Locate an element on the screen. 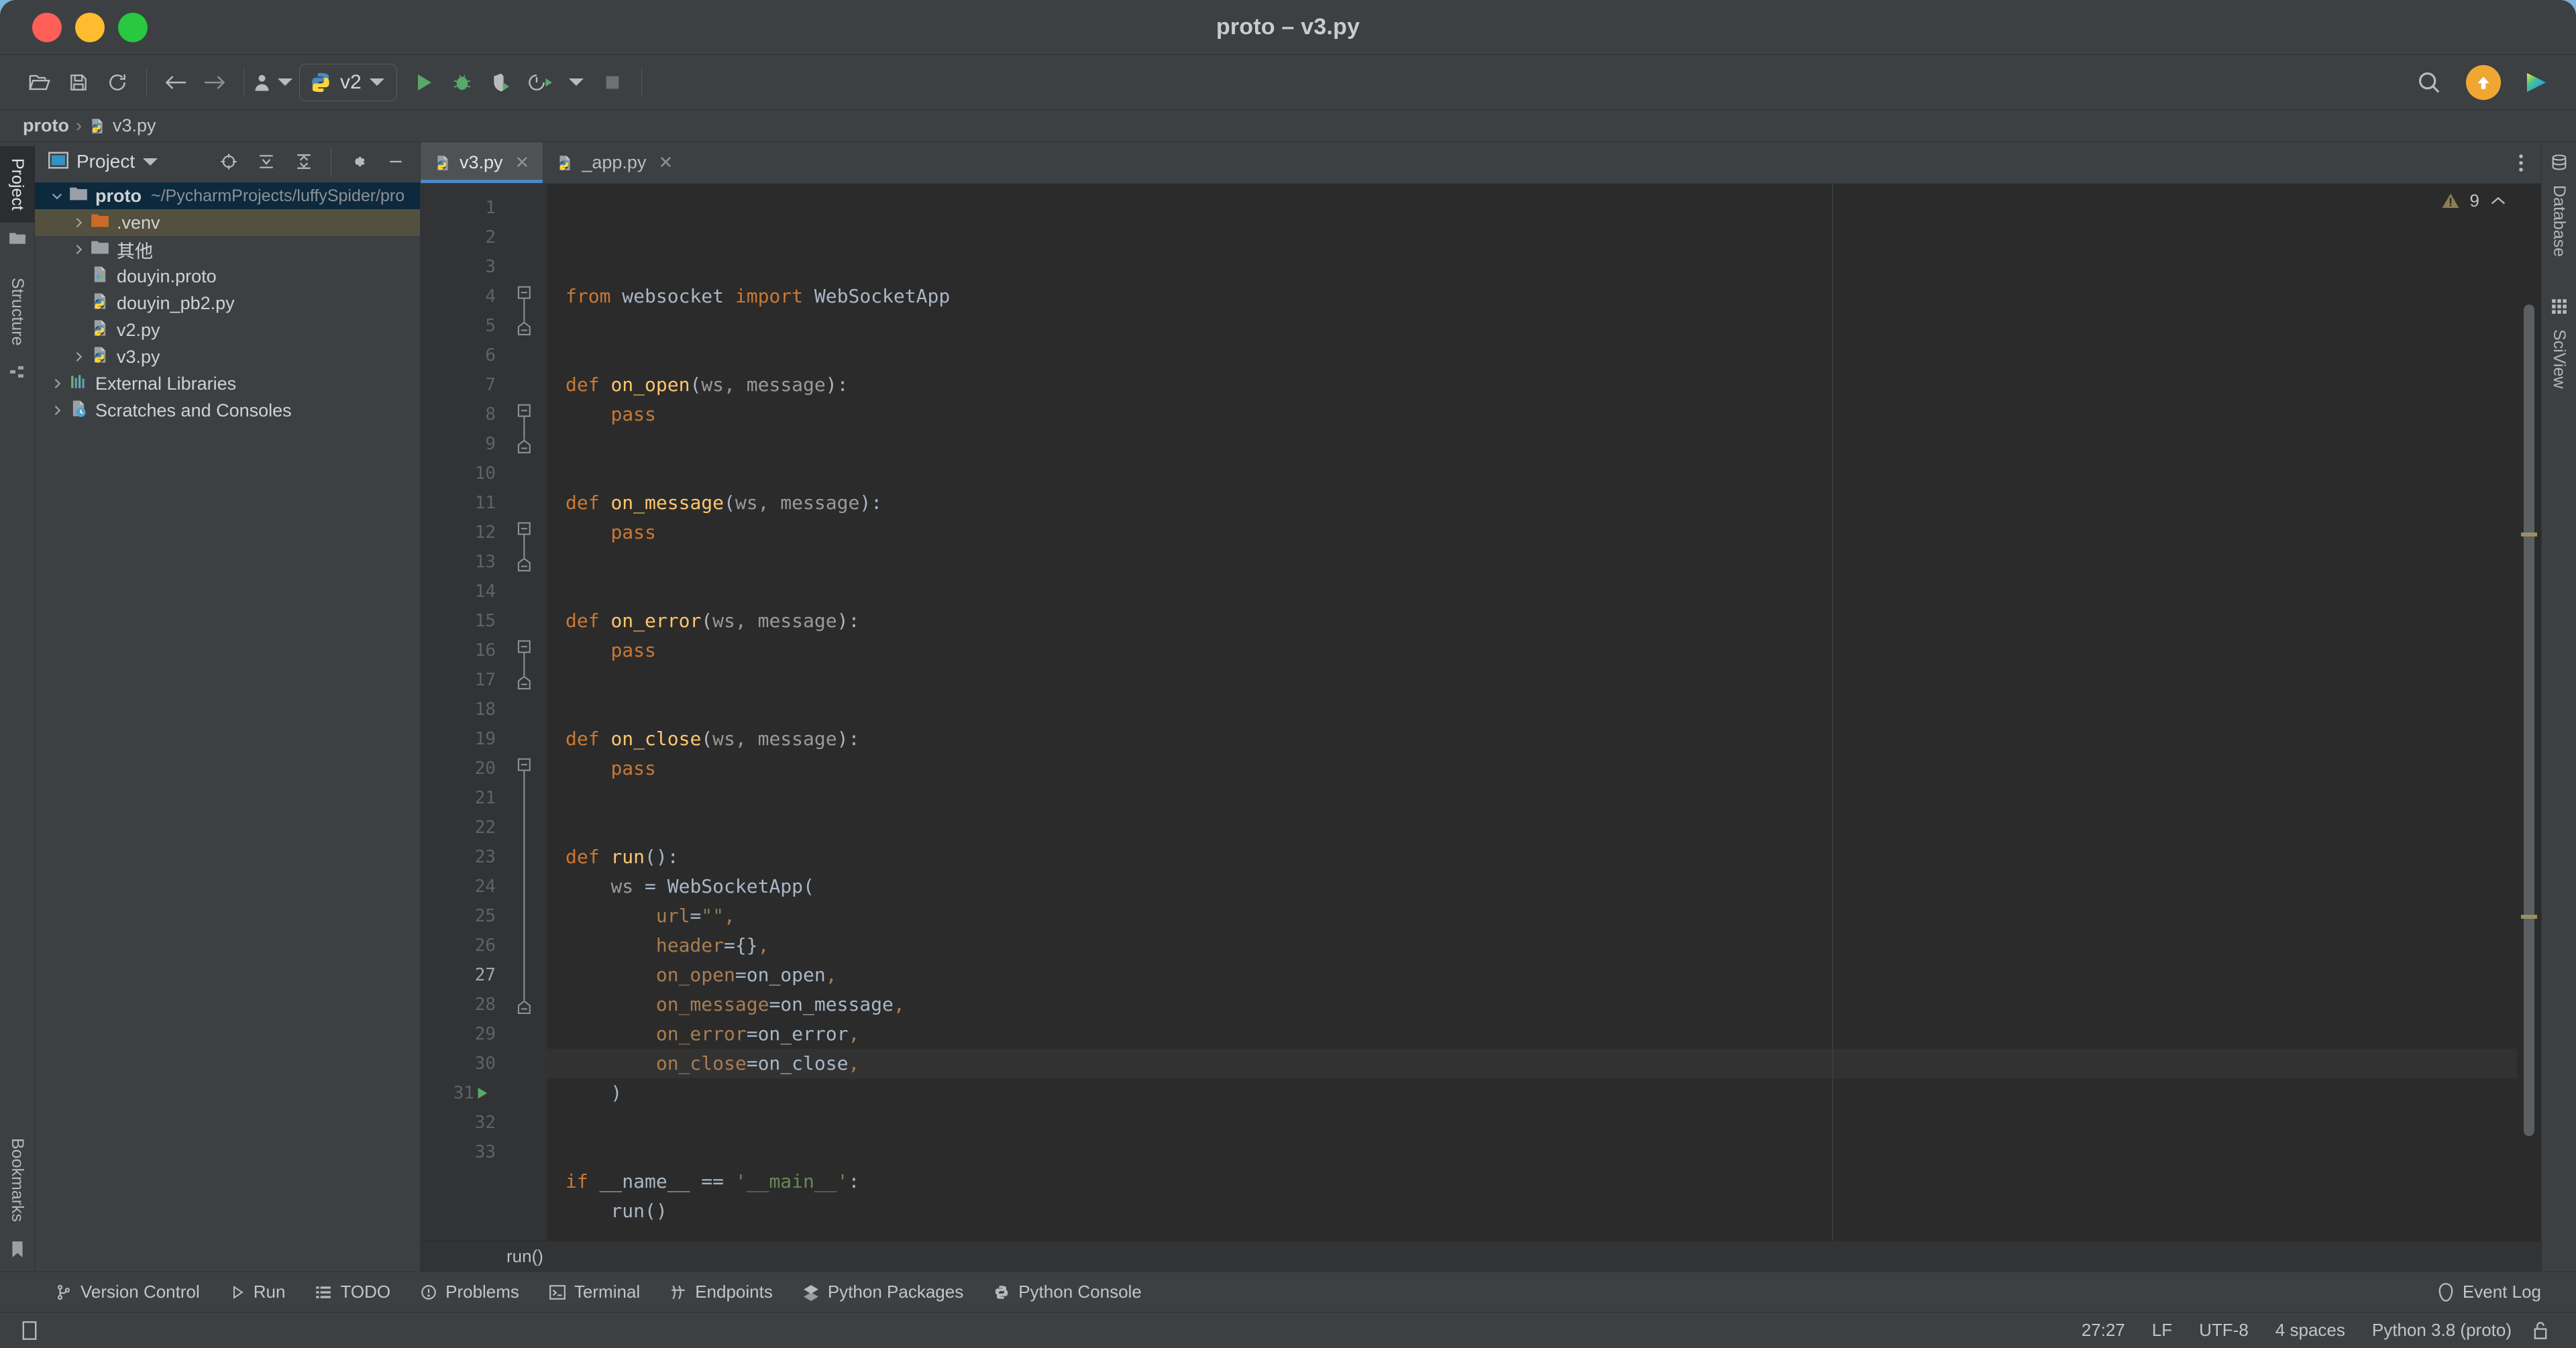 This screenshot has width=2576, height=1348. tool-window-run: Run is located at coordinates (258, 1292).